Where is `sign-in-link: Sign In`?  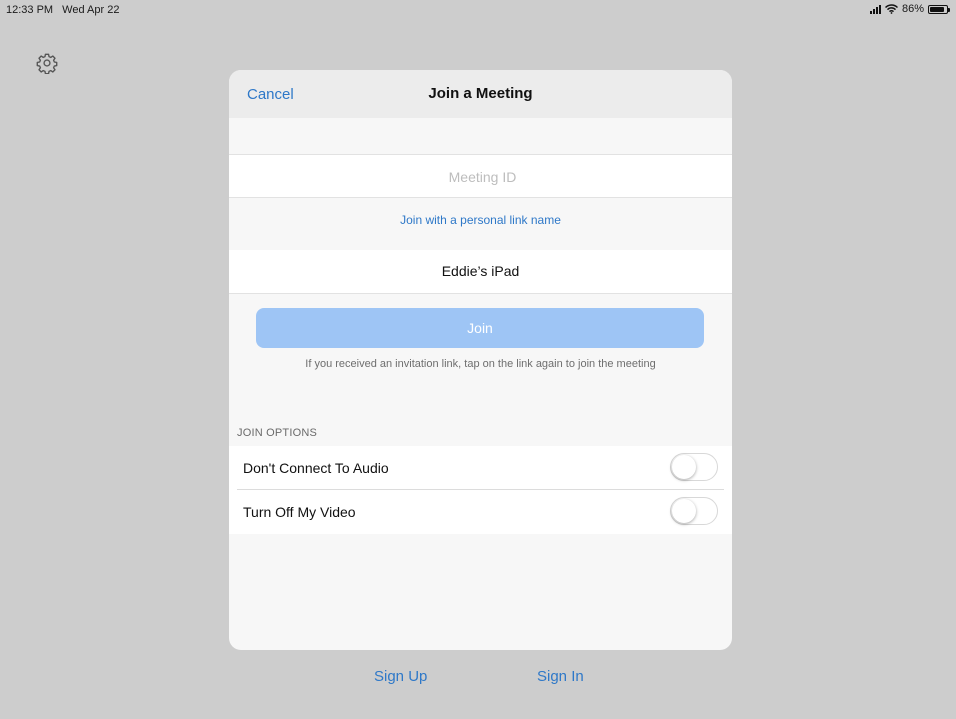 sign-in-link: Sign In is located at coordinates (560, 676).